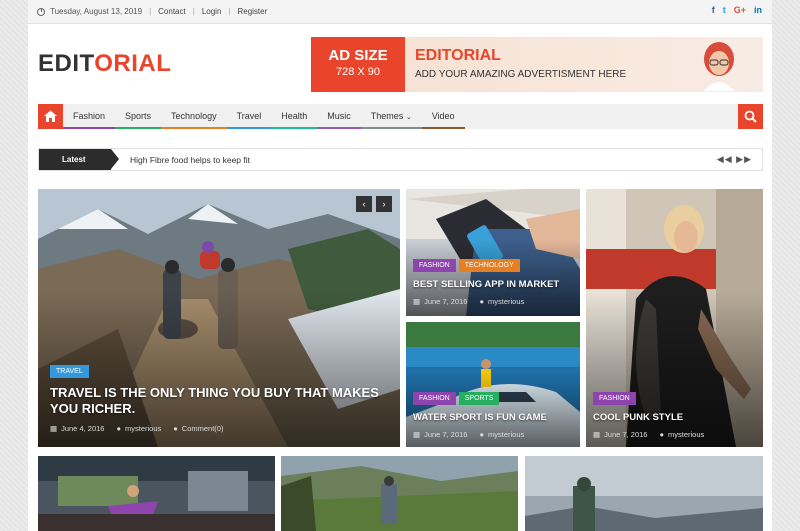  I want to click on twitter-icon: t, so click(724, 10).